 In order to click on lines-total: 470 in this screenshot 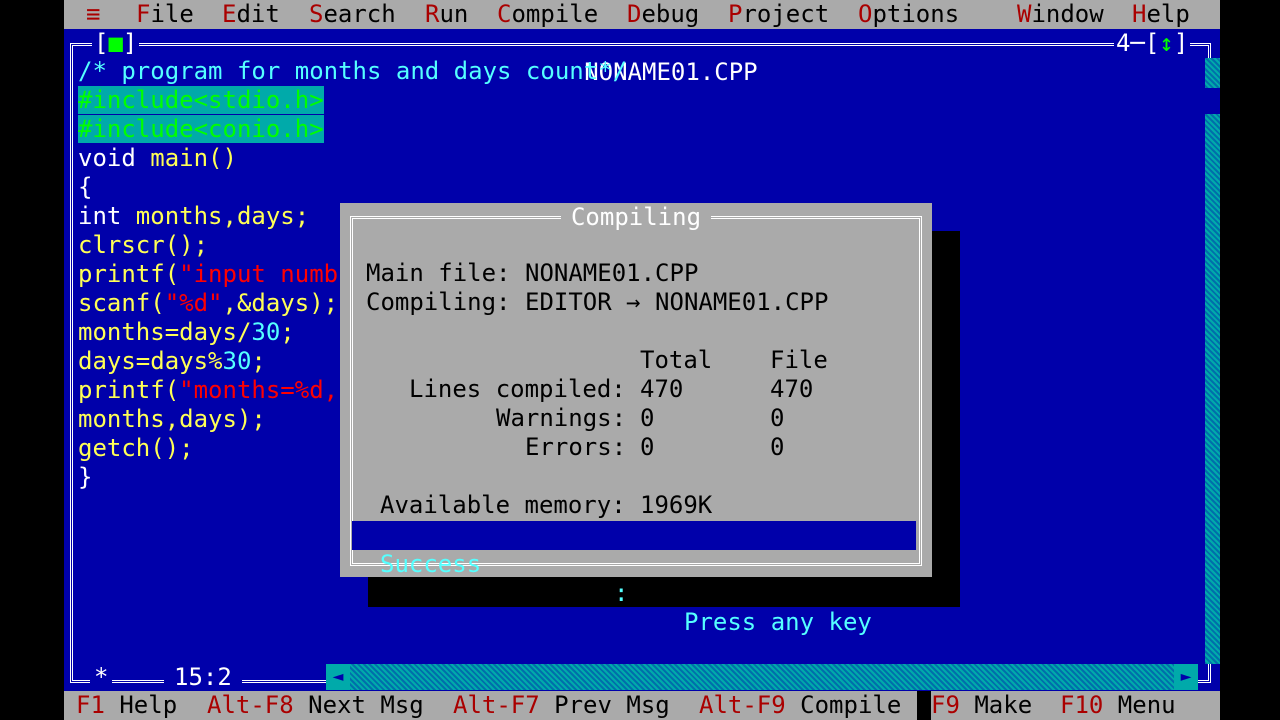, I will do `click(662, 389)`.